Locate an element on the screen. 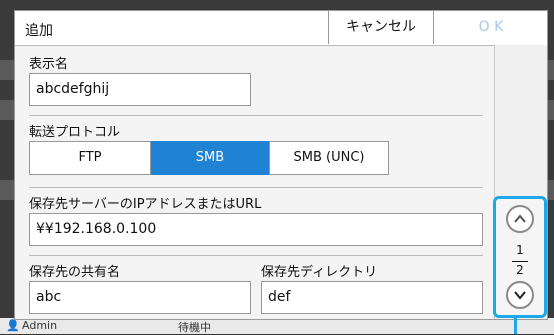 The image size is (554, 335). protocol-ftp-button: FTP is located at coordinates (90, 158).